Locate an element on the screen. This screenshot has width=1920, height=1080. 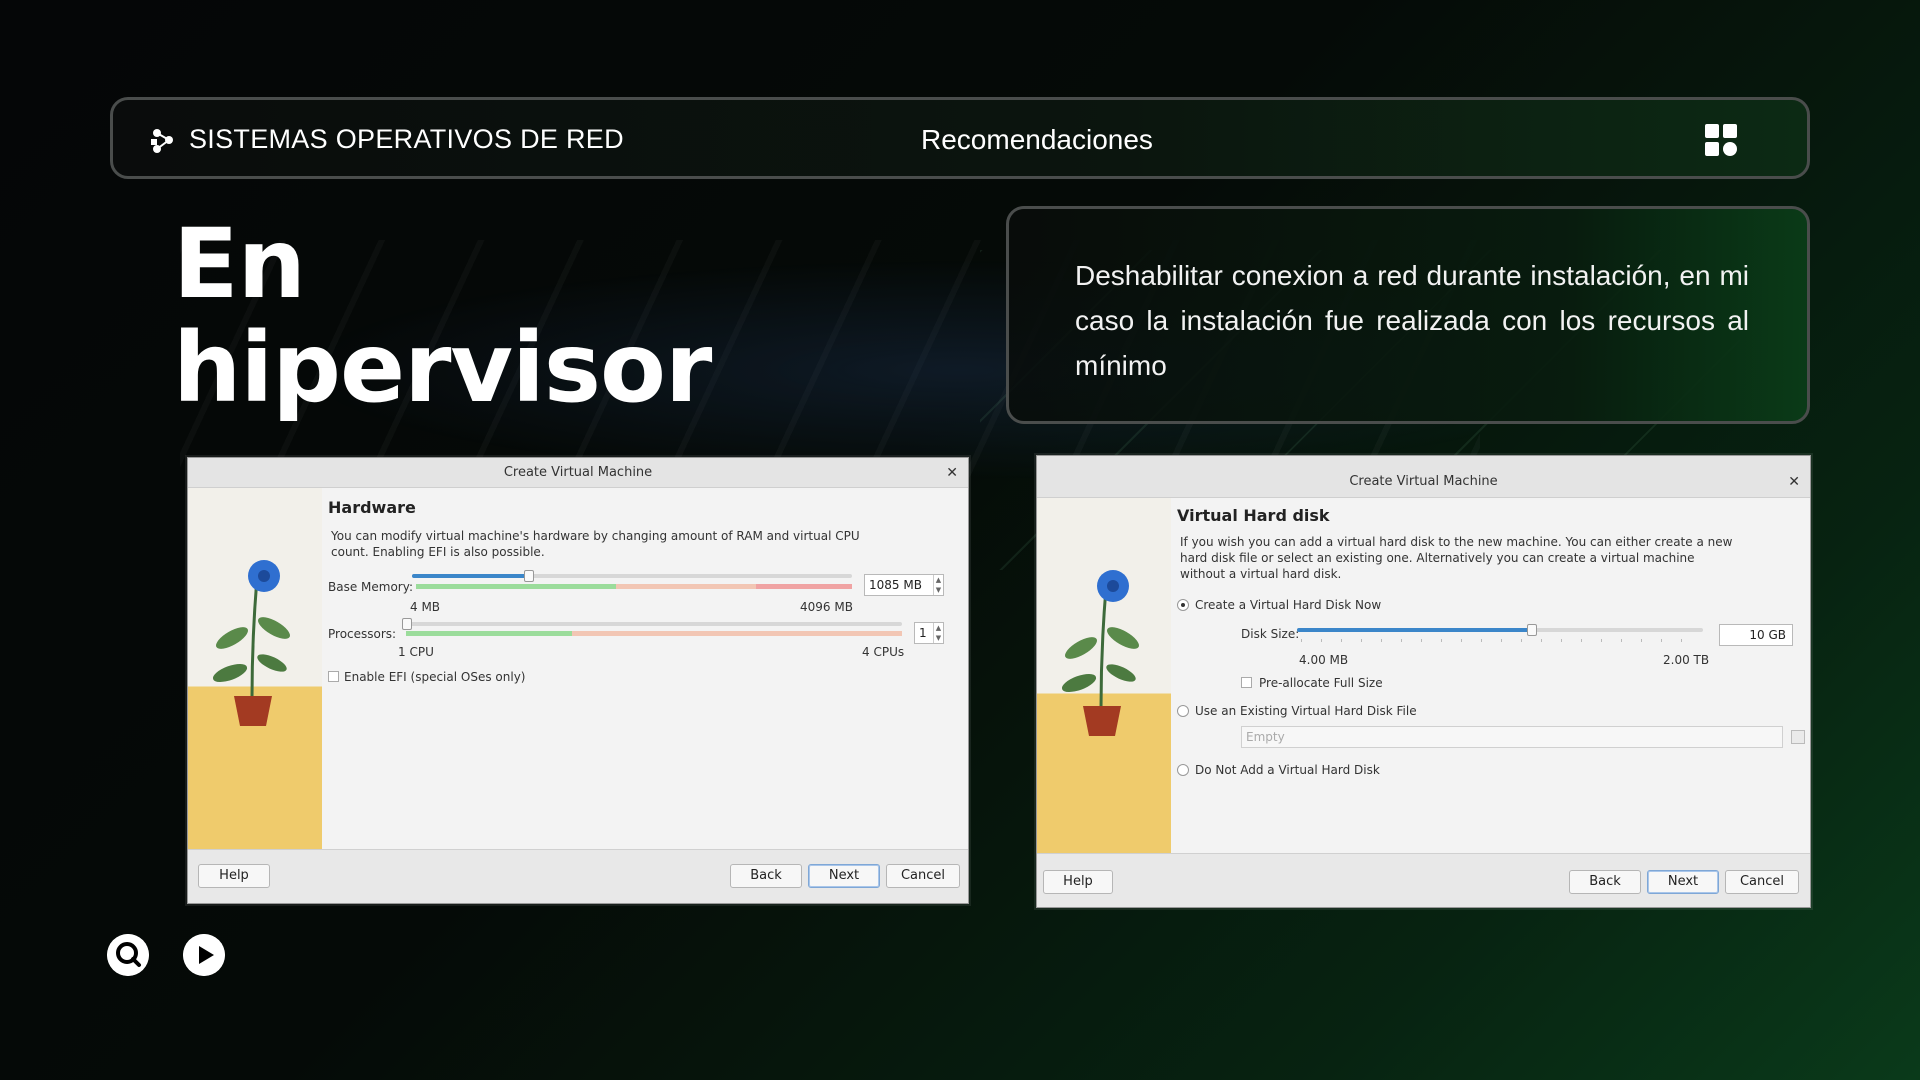
memory-min-label: 4 MB is located at coordinates (425, 607).